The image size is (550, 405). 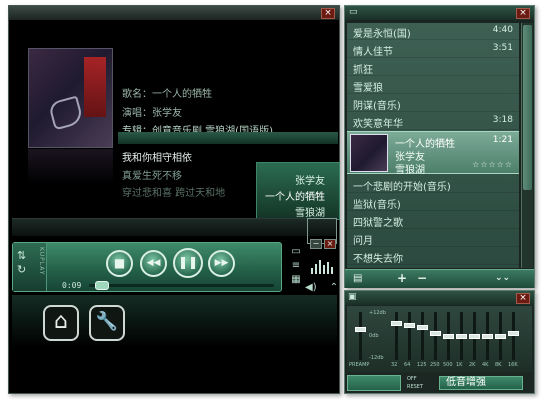 I want to click on eq-slider-8k, so click(x=500, y=336).